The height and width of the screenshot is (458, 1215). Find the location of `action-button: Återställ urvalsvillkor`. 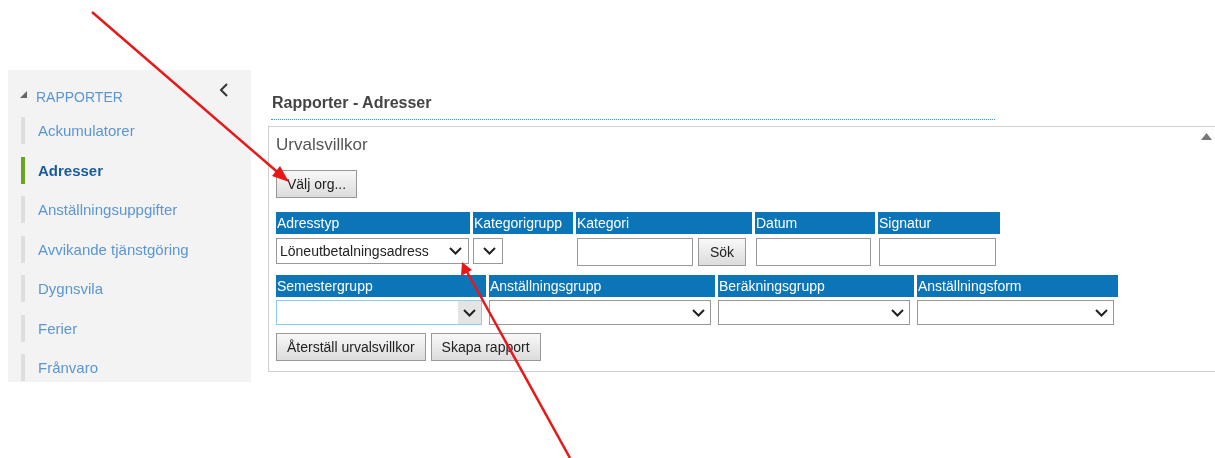

action-button: Återställ urvalsvillkor is located at coordinates (351, 347).